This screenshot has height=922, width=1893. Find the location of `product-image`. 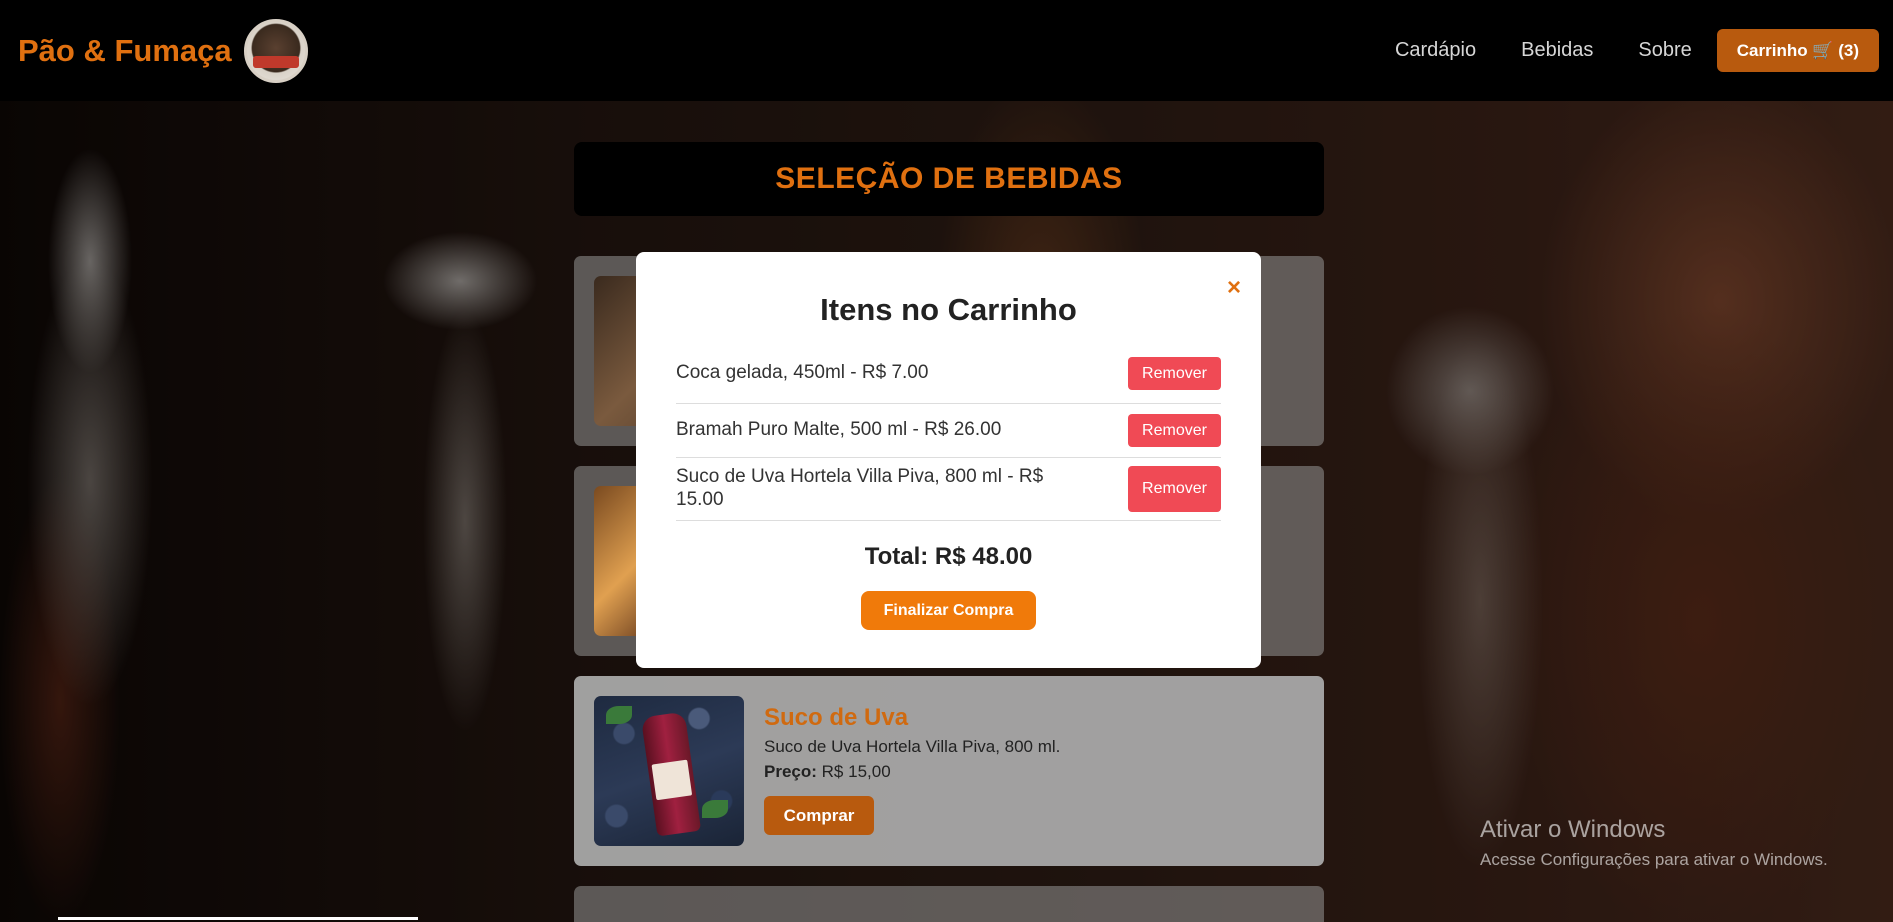

product-image is located at coordinates (669, 771).